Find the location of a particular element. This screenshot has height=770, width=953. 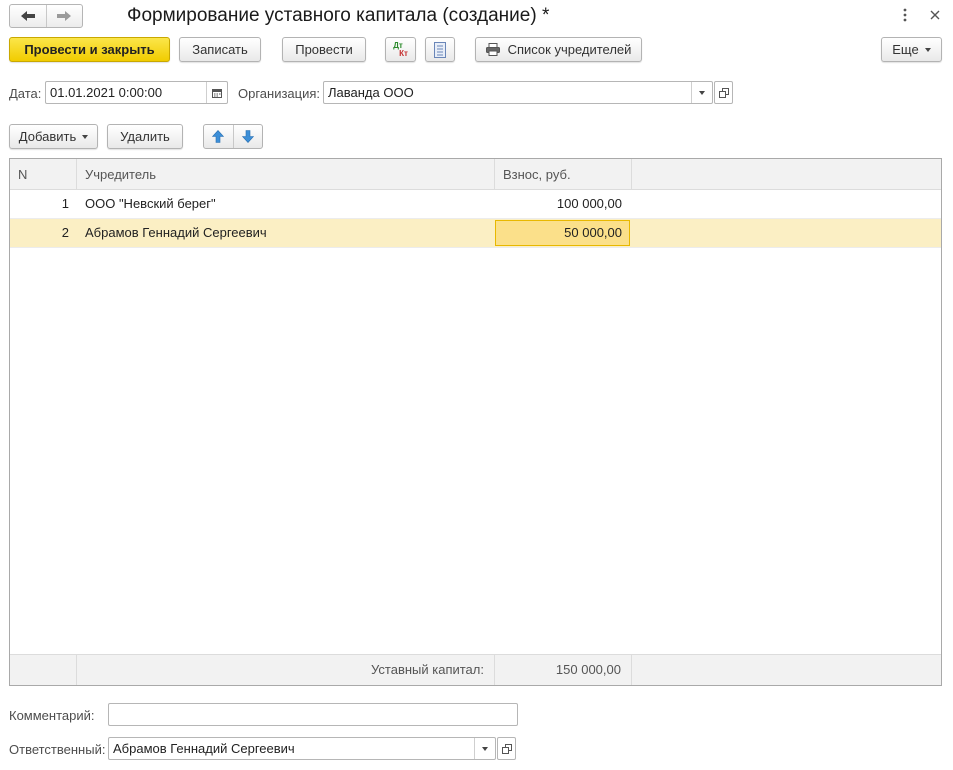

table-header: N Учредитель Взнос, руб. is located at coordinates (475, 174).